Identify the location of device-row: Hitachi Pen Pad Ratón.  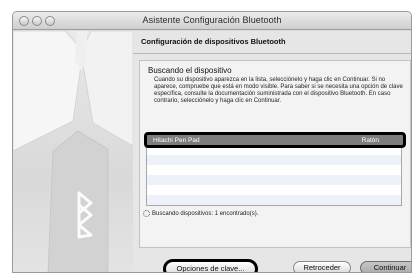
(275, 140).